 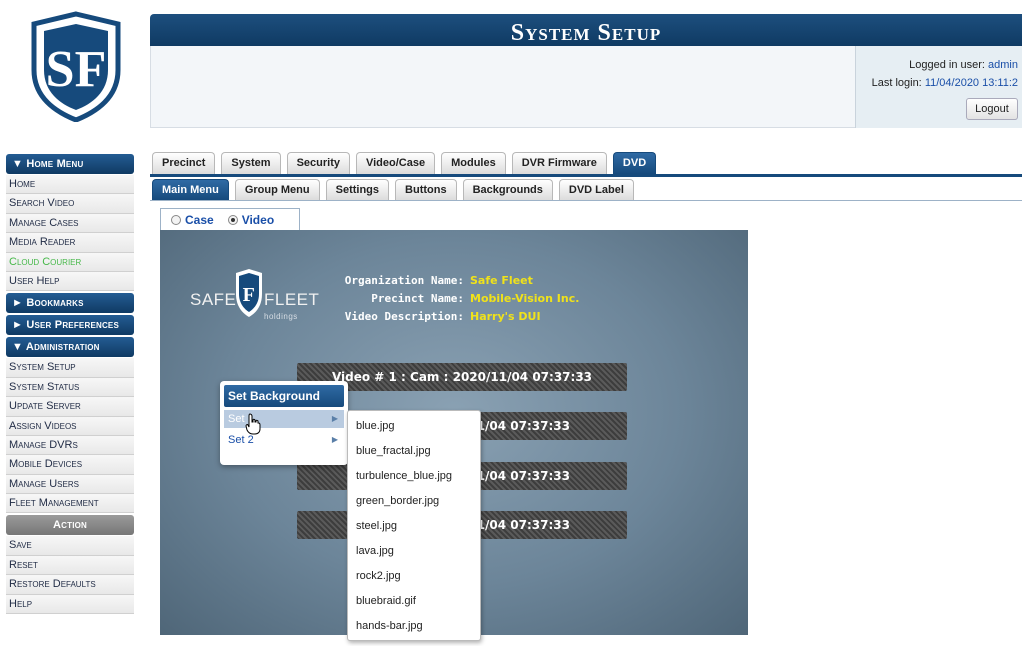 What do you see at coordinates (70, 243) in the screenshot?
I see `sidebar-item-media-reader: Media Reader` at bounding box center [70, 243].